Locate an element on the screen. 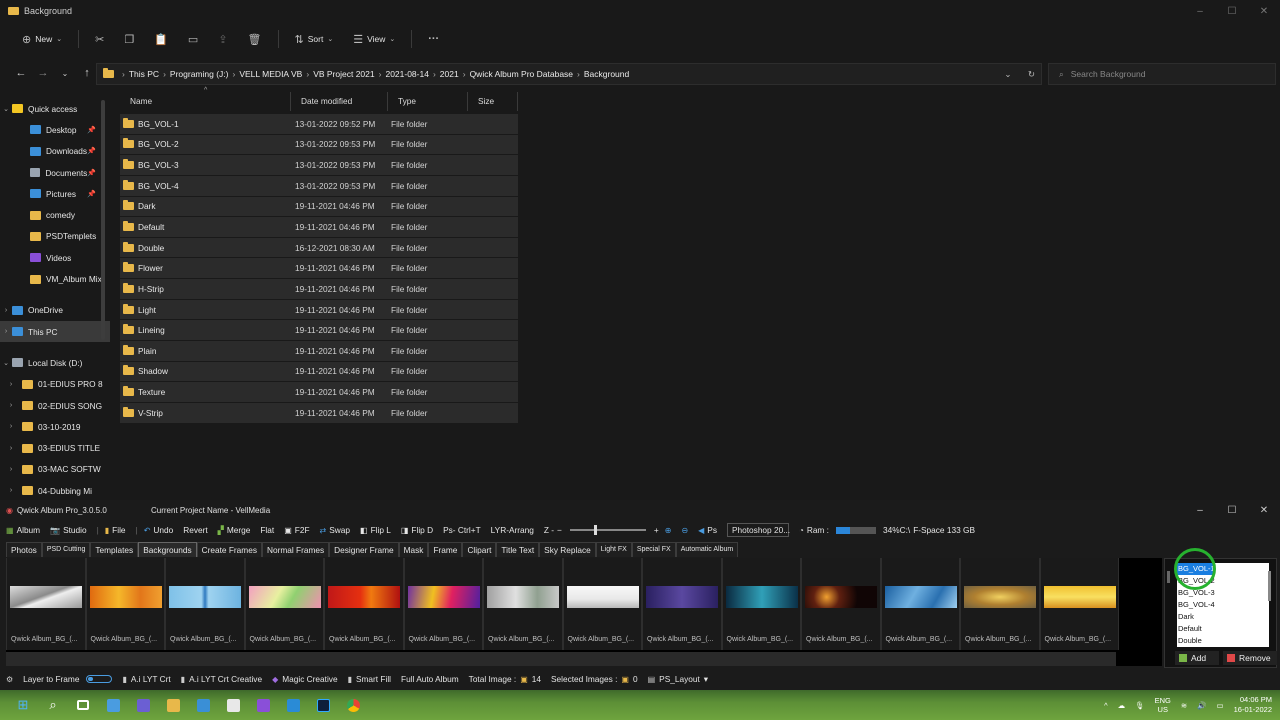  more-options-button: ··· is located at coordinates (433, 39).